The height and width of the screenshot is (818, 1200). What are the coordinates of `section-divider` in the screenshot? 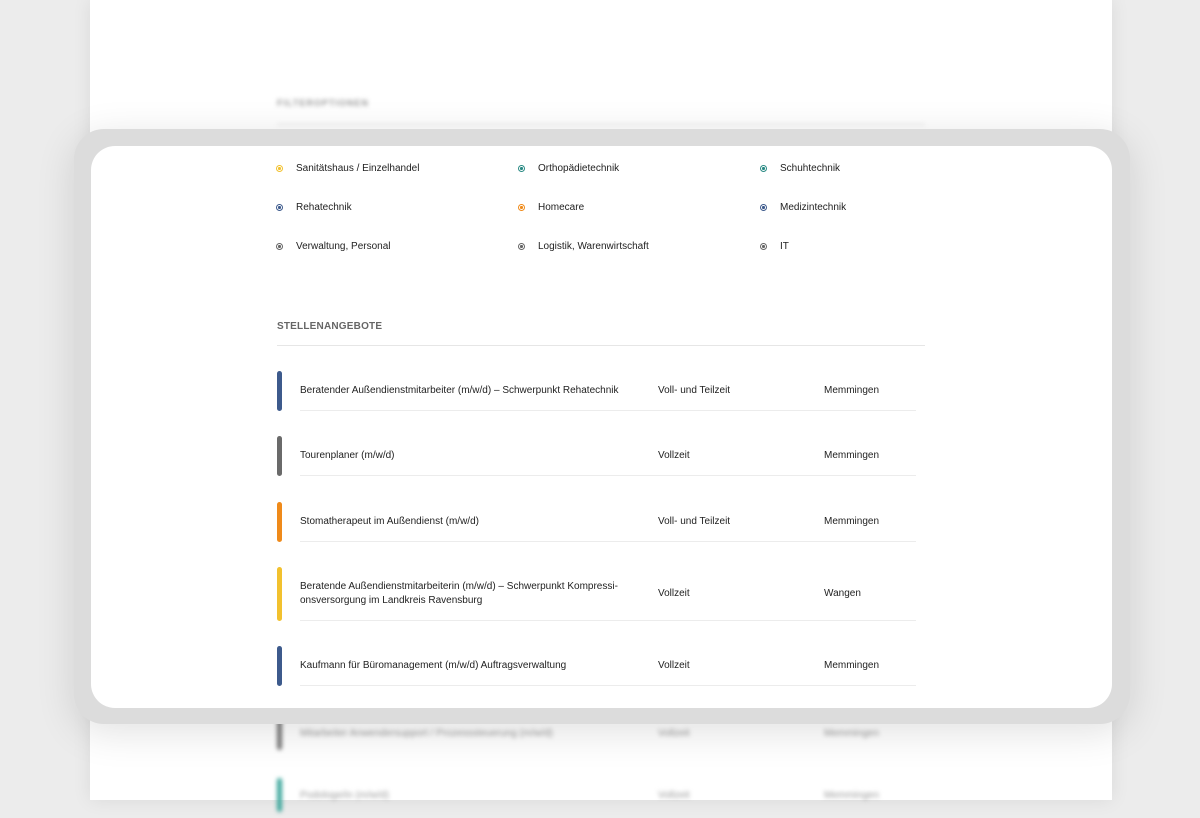 It's located at (601, 345).